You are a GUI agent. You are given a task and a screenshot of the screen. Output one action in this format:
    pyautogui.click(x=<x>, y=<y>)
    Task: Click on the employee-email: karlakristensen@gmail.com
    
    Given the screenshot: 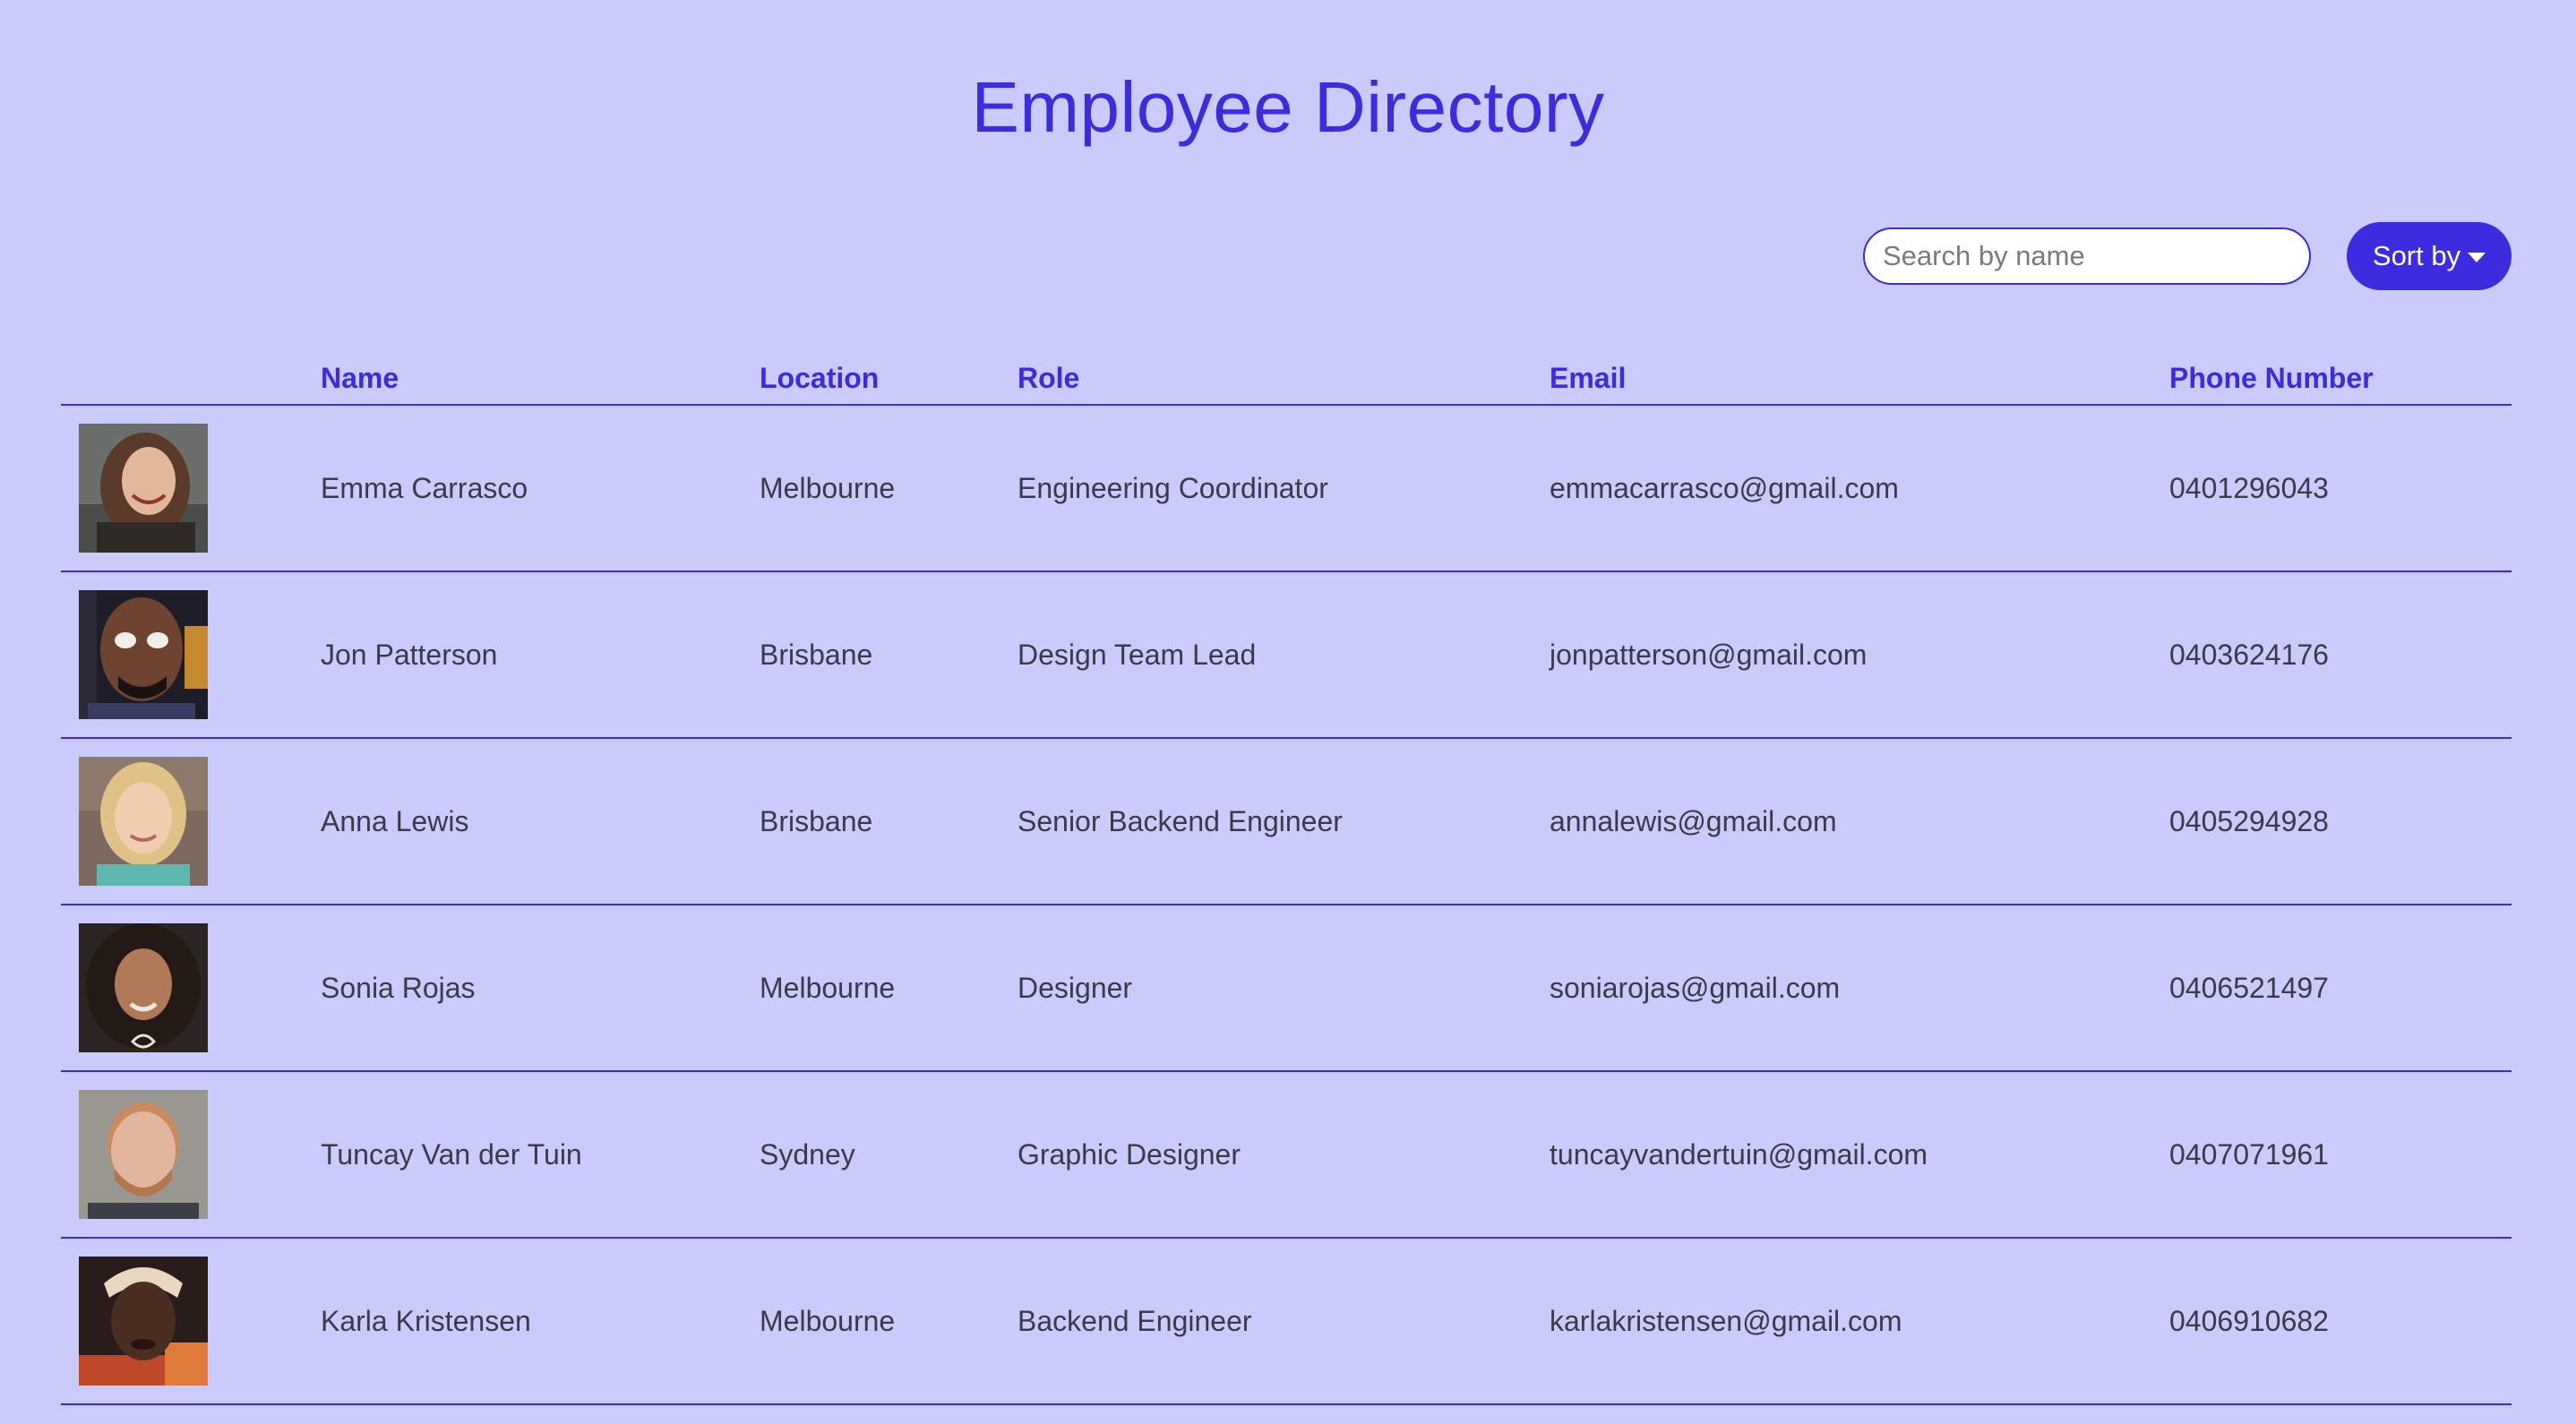 What is the action you would take?
    pyautogui.click(x=1726, y=1321)
    